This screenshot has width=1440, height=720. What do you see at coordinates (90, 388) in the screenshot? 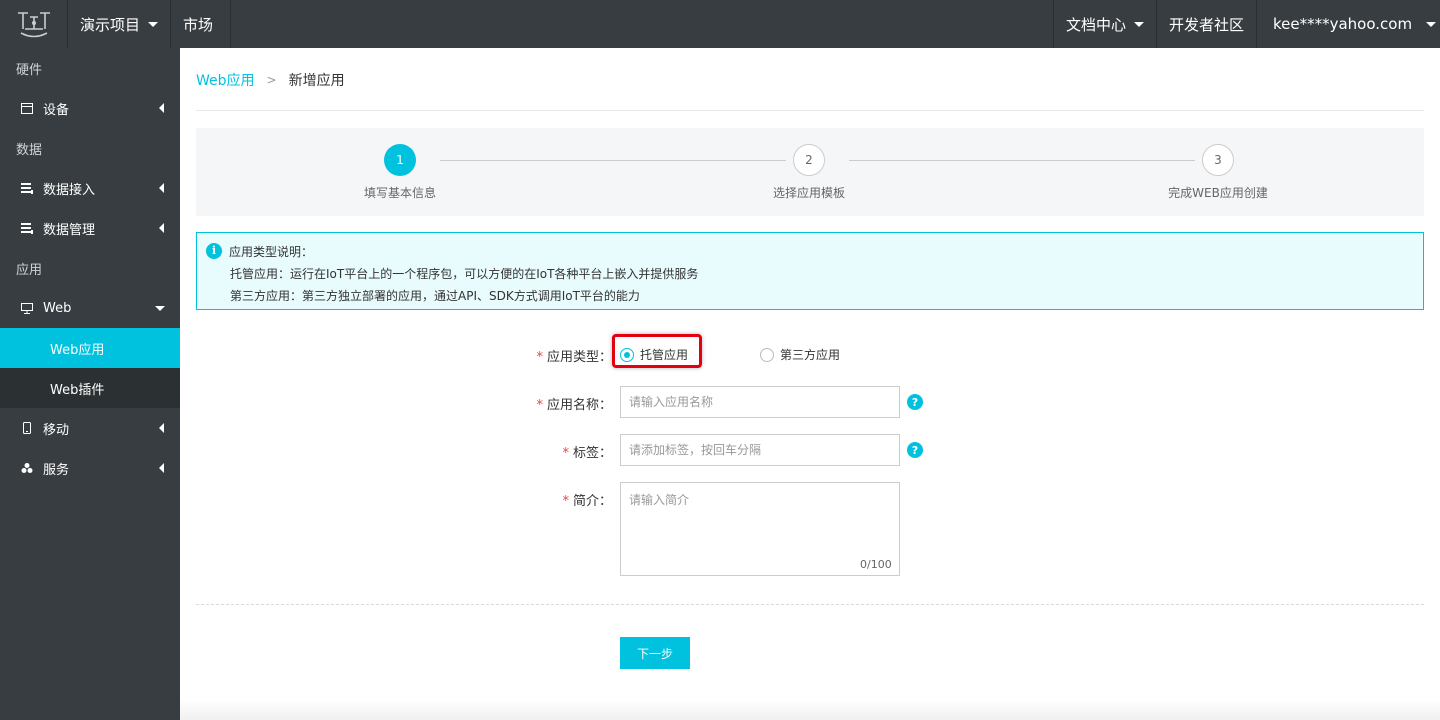
I see `sidebar-subitem-web-plugin: Web插件` at bounding box center [90, 388].